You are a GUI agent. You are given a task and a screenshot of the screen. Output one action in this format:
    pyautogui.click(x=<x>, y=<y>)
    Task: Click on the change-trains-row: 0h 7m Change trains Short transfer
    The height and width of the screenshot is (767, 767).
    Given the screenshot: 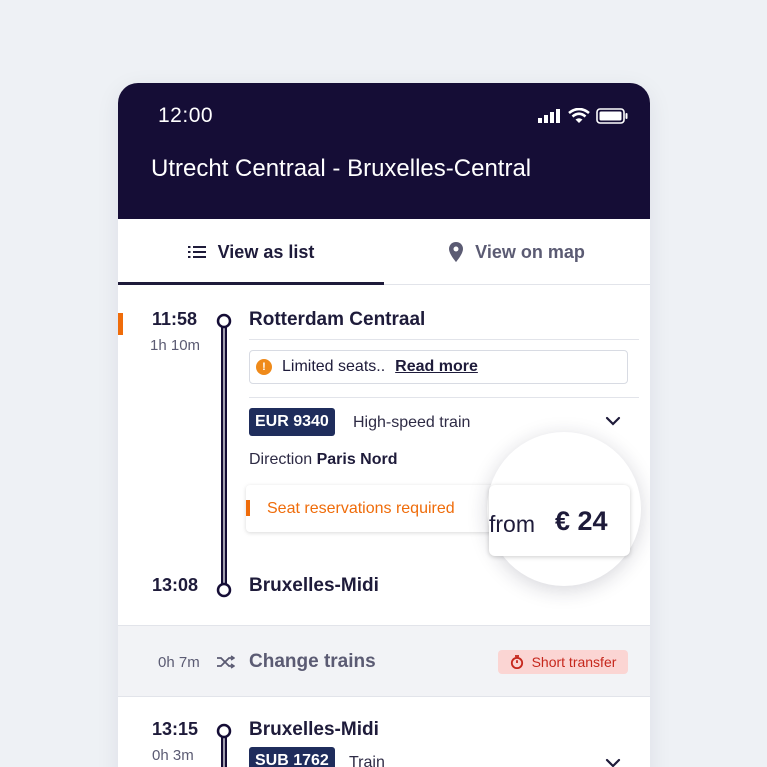 What is the action you would take?
    pyautogui.click(x=384, y=661)
    